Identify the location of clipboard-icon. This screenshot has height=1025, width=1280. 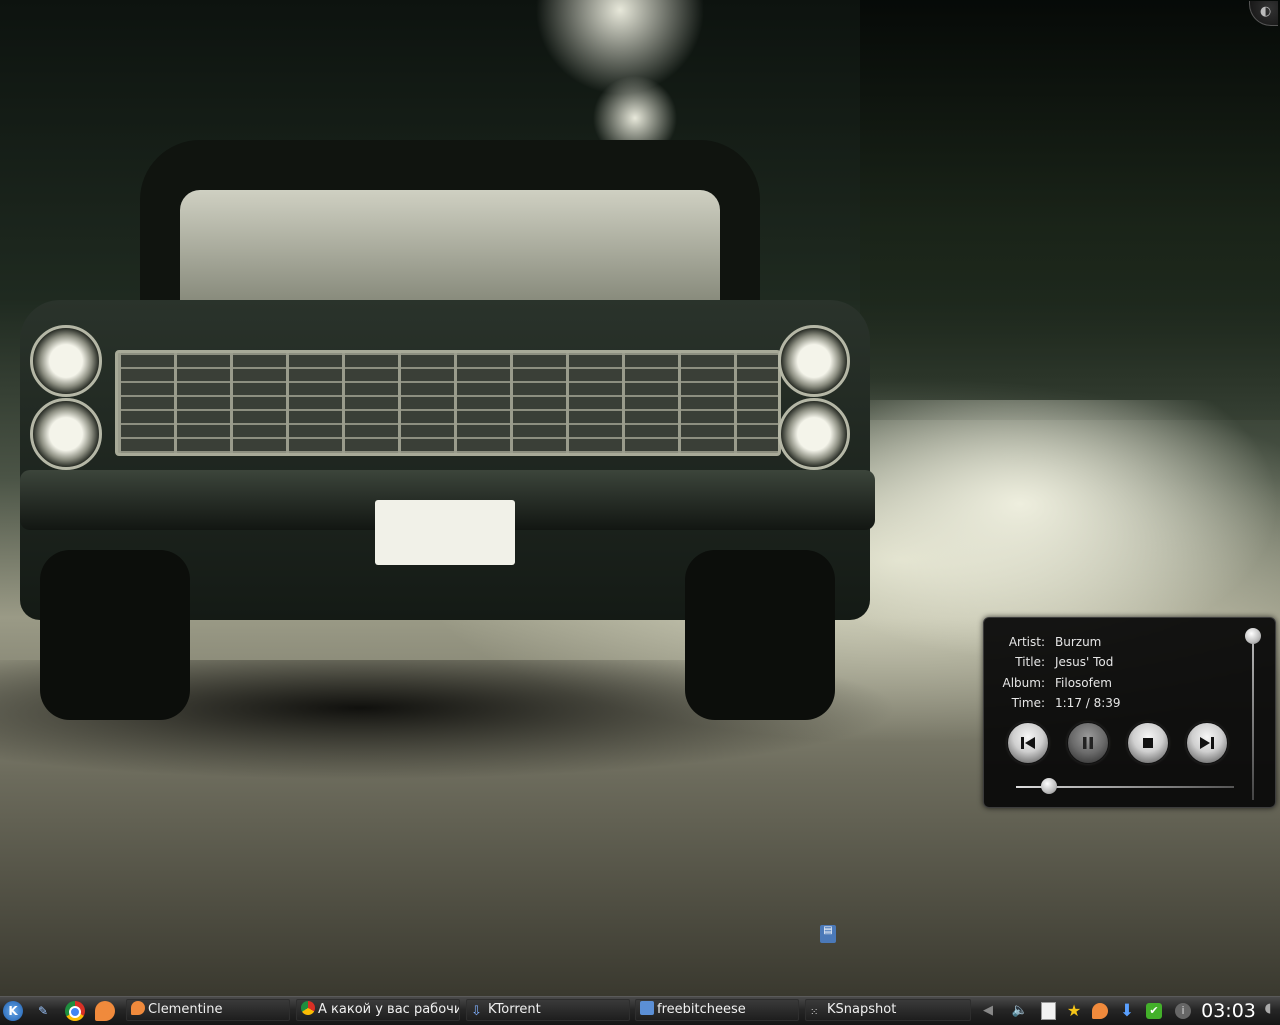
(1048, 1011).